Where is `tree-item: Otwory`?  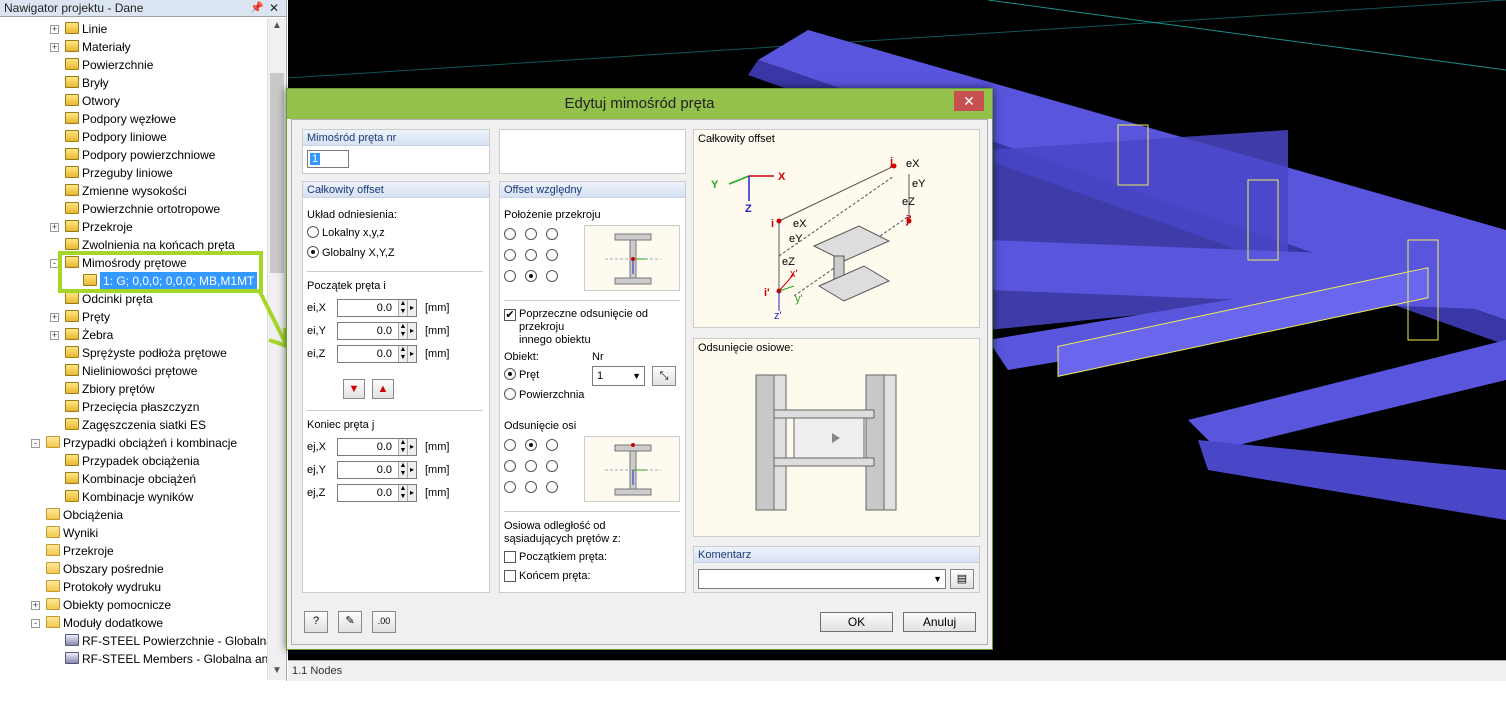
tree-item: Otwory is located at coordinates (133, 101).